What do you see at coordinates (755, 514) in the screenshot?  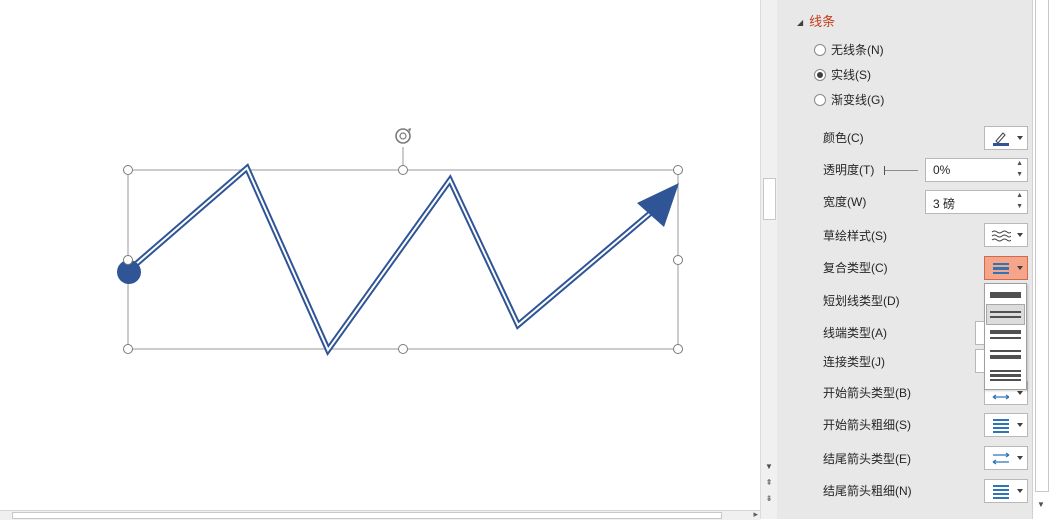 I see `scroll-right-icon: ▸` at bounding box center [755, 514].